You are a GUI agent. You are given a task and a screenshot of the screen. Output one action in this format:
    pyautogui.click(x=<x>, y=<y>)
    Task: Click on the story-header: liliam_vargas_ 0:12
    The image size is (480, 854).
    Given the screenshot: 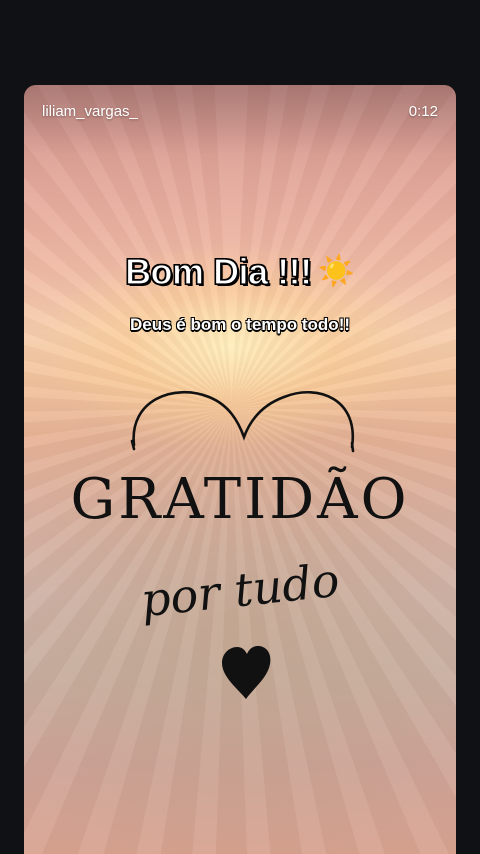 What is the action you would take?
    pyautogui.click(x=240, y=111)
    